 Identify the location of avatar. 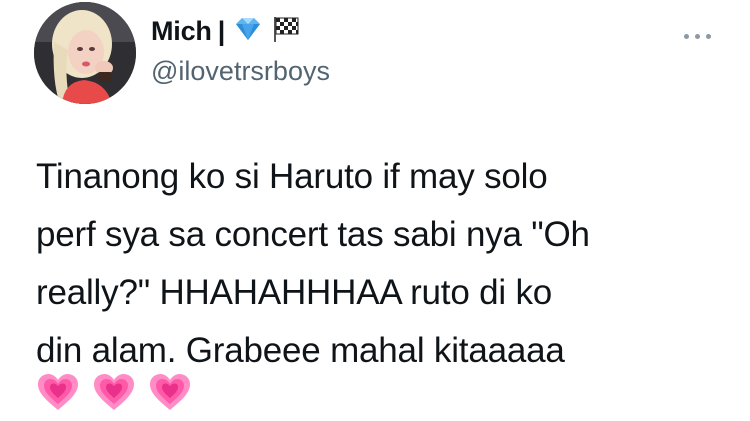
(85, 53).